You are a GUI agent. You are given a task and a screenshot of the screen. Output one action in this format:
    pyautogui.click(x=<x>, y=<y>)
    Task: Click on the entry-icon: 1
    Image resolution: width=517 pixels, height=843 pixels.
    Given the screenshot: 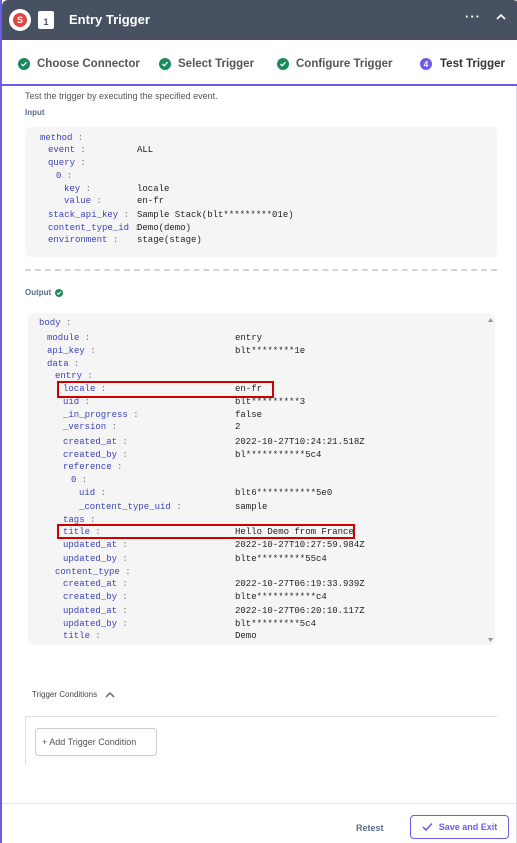 What is the action you would take?
    pyautogui.click(x=46, y=20)
    